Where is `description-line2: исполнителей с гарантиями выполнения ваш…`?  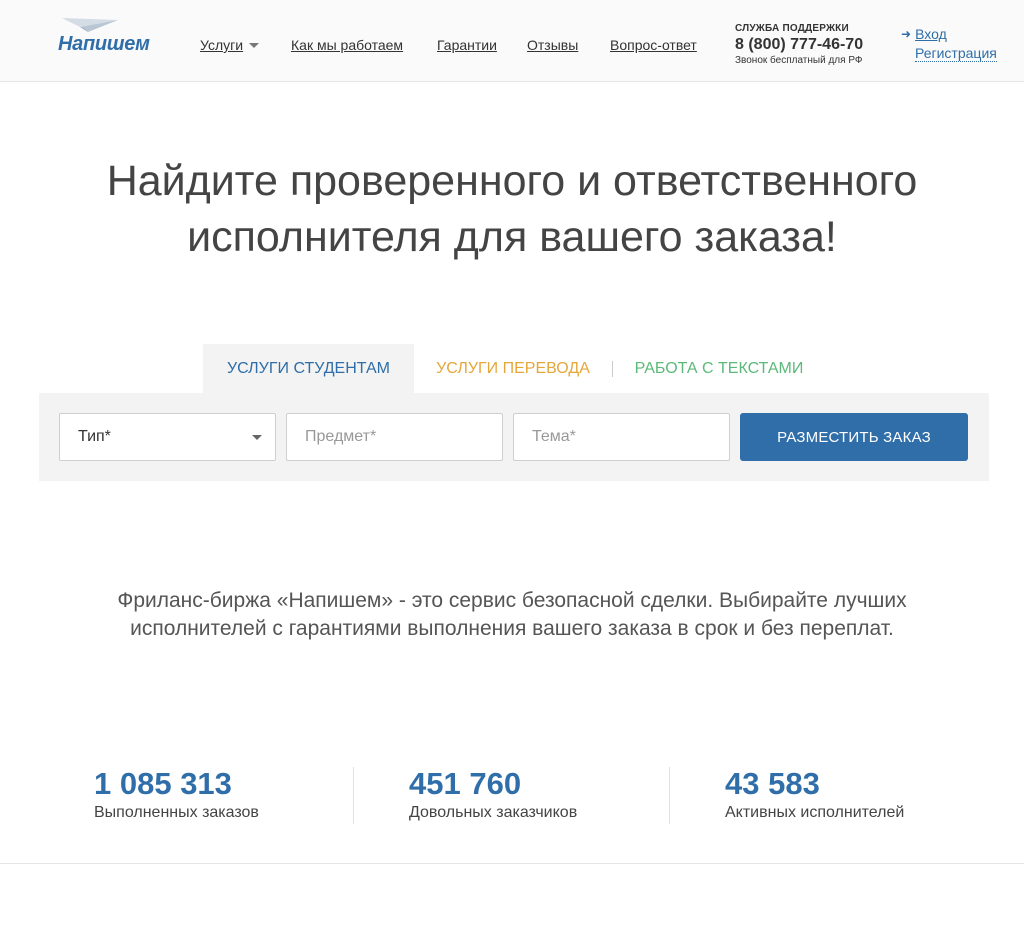
description-line2: исполнителей с гарантиями выполнения ваш… is located at coordinates (512, 628).